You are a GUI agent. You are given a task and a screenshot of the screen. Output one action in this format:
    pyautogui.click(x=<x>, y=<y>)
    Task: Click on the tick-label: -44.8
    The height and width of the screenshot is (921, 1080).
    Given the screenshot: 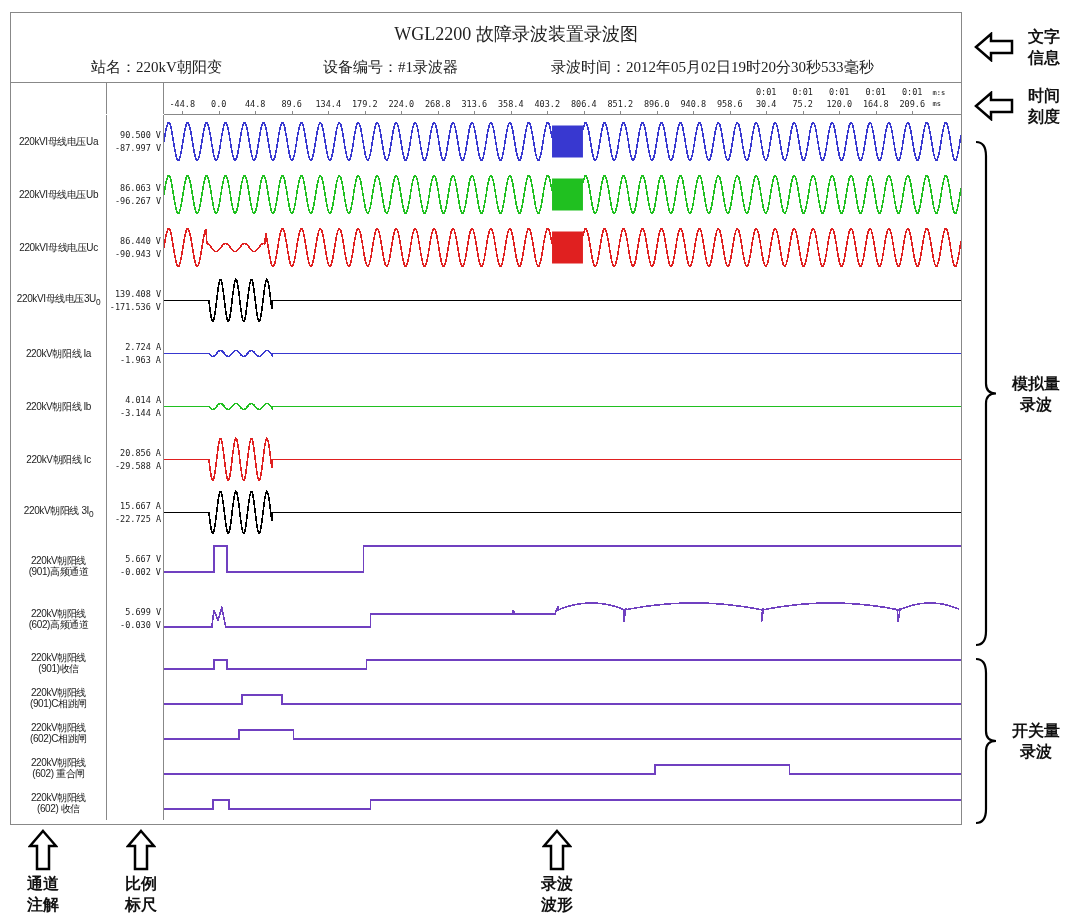 What is the action you would take?
    pyautogui.click(x=182, y=104)
    